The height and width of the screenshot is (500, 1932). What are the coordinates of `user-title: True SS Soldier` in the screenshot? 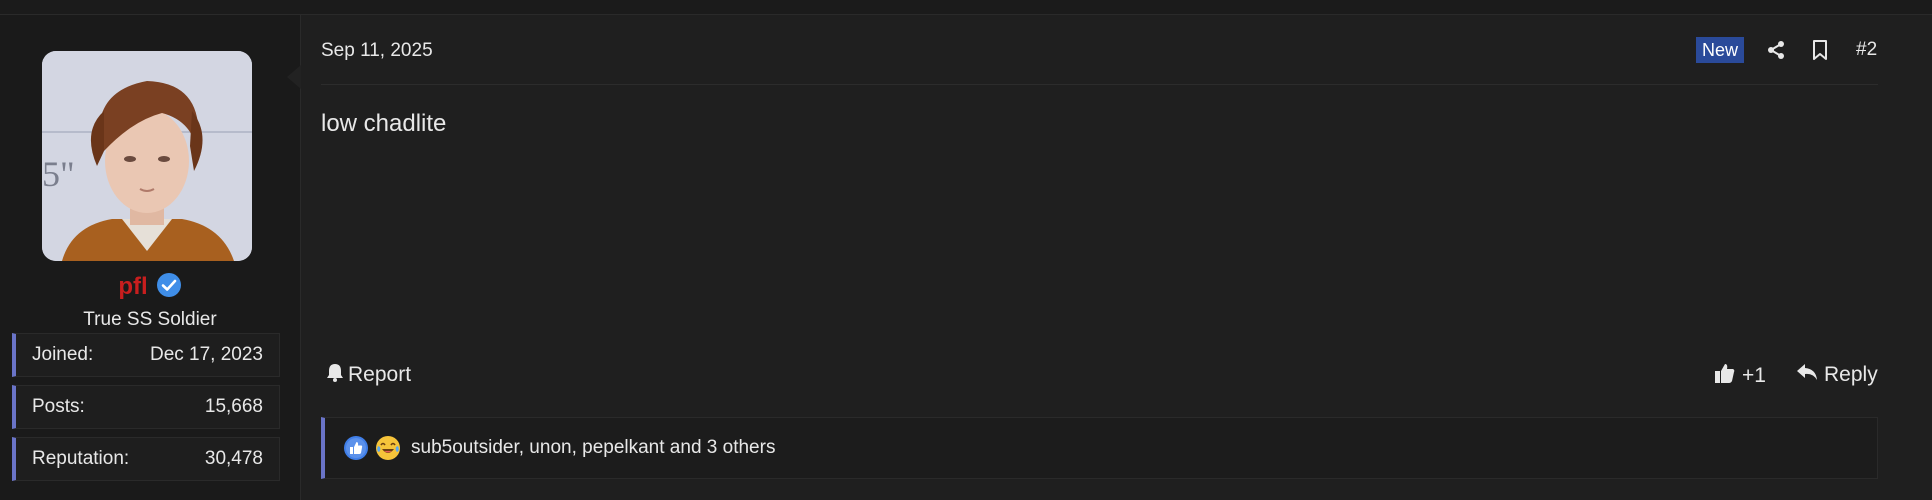 It's located at (150, 319).